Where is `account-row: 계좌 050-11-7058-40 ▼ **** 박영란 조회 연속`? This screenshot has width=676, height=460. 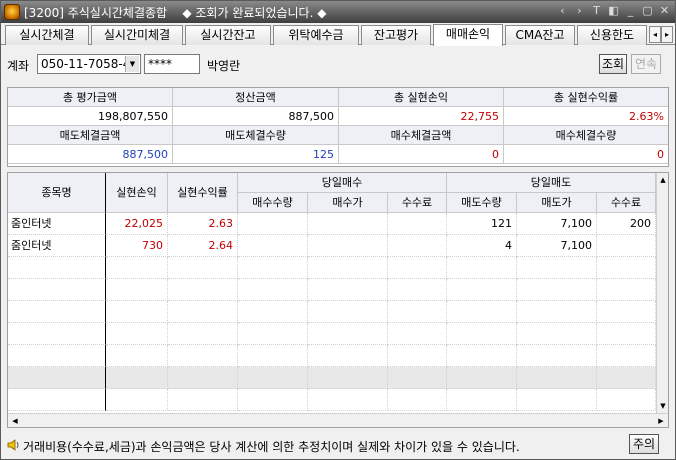
account-row: 계좌 050-11-7058-40 ▼ **** 박영란 조회 연속 is located at coordinates (338, 65).